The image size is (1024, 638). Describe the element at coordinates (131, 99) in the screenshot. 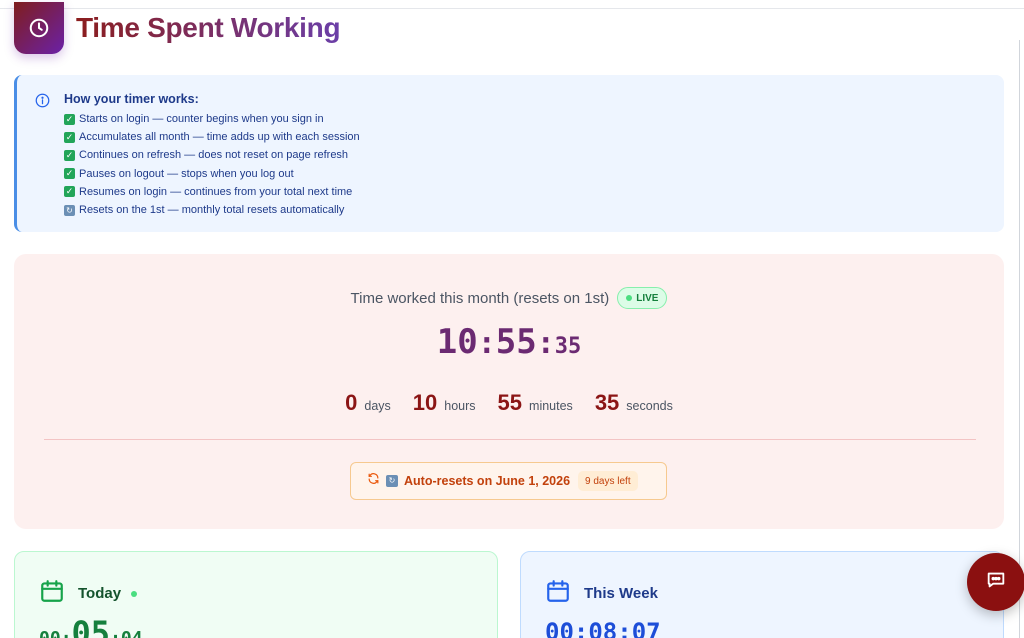

I see `info-title: How your timer works:` at that location.